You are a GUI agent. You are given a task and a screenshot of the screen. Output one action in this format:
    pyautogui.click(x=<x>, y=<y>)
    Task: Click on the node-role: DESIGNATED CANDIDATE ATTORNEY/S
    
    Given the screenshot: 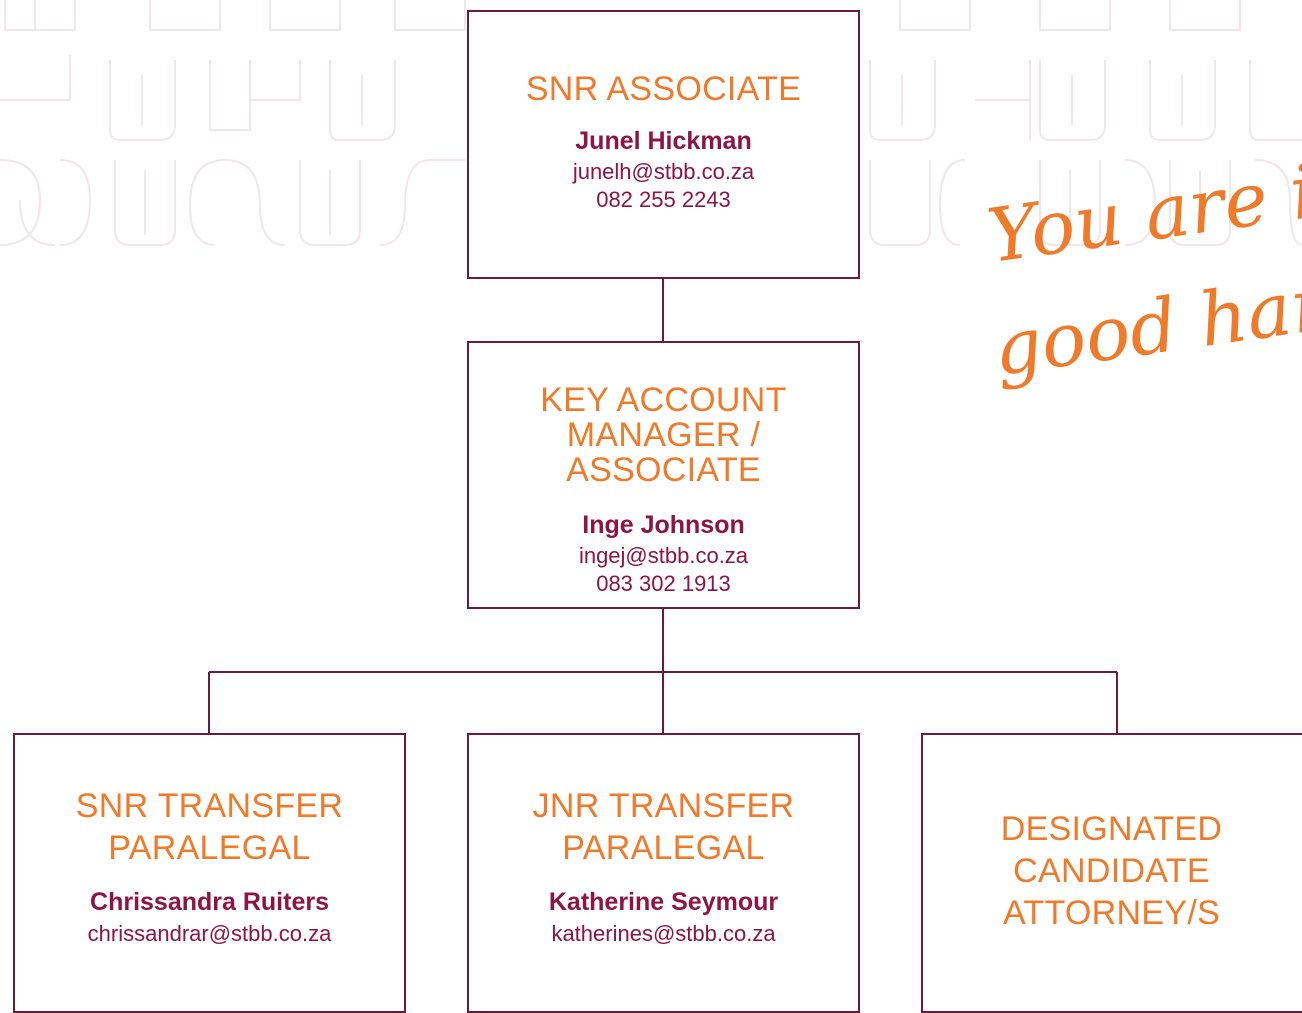 What is the action you would take?
    pyautogui.click(x=1111, y=871)
    